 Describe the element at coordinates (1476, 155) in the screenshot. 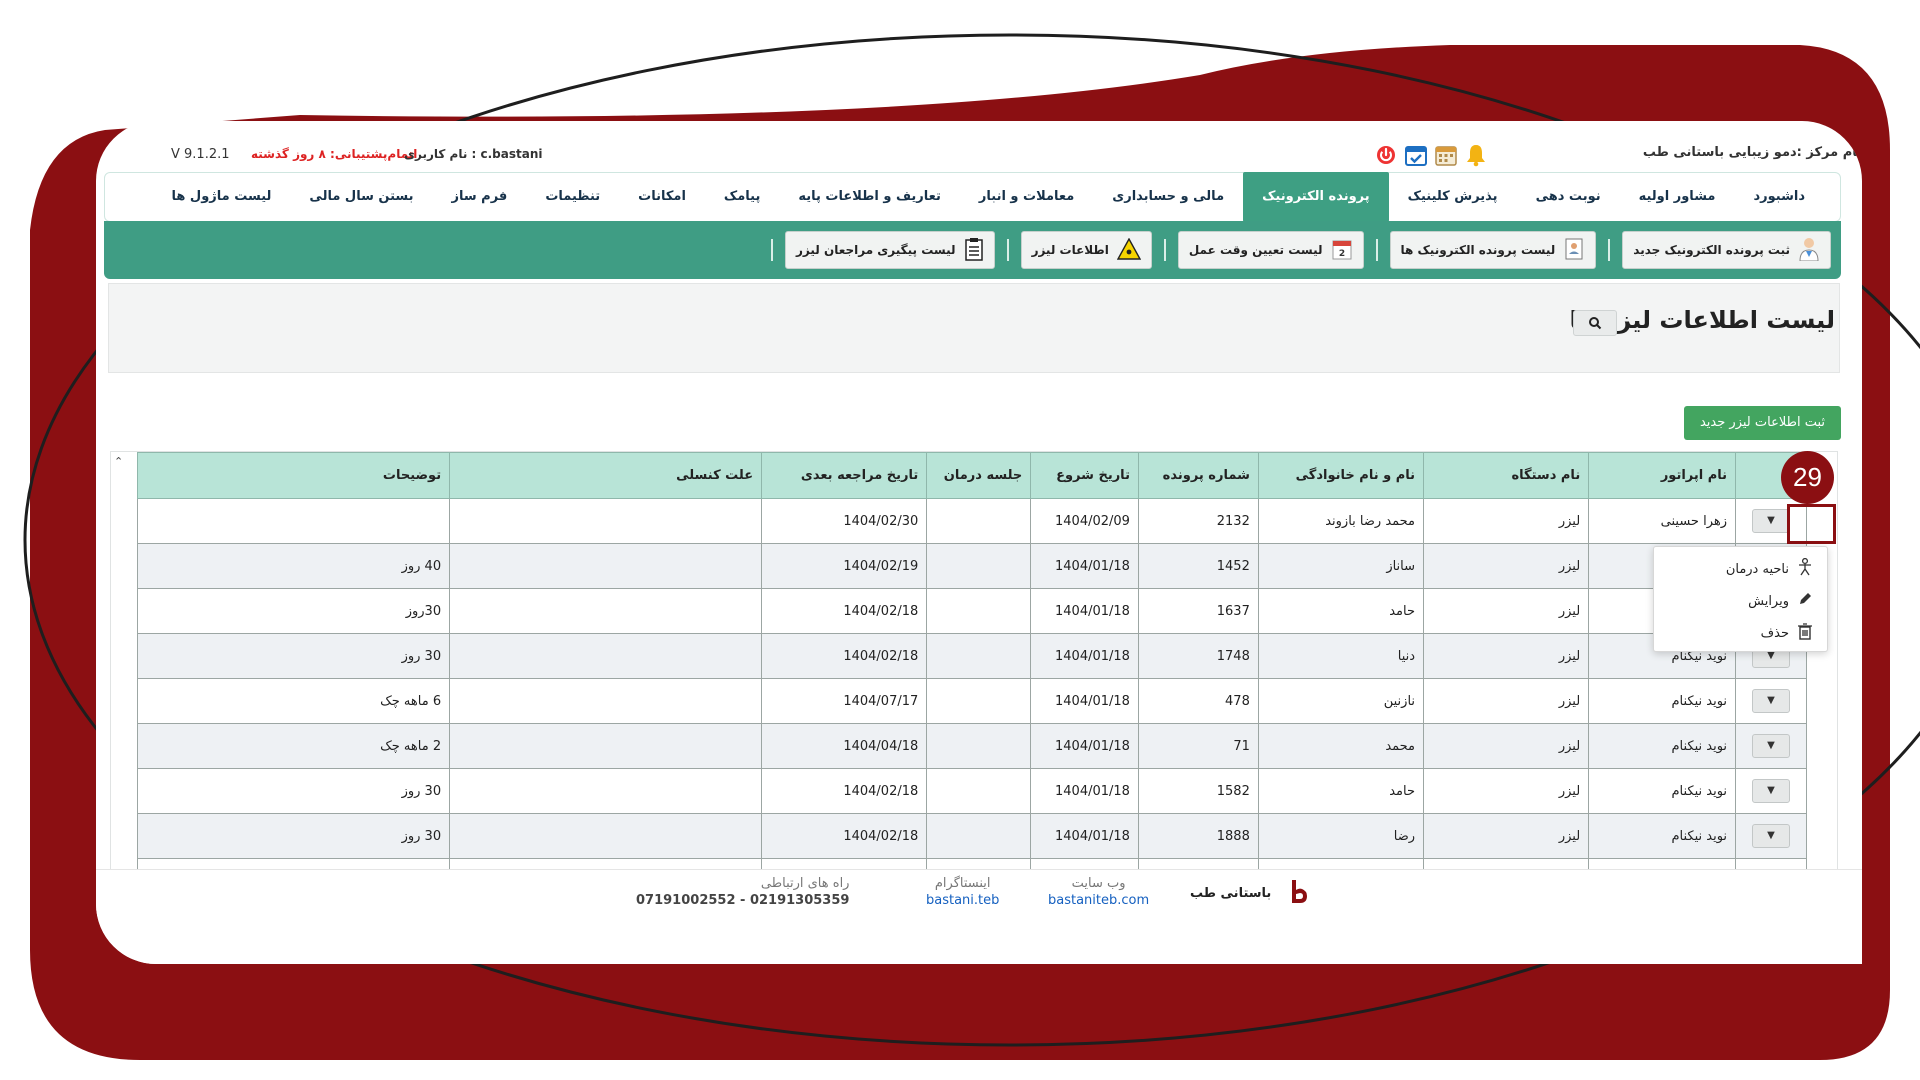

I see `bell-icon` at that location.